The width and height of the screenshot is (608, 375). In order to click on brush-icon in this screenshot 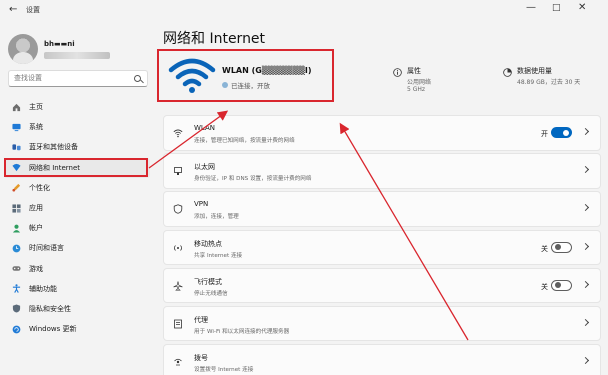, I will do `click(16, 187)`.